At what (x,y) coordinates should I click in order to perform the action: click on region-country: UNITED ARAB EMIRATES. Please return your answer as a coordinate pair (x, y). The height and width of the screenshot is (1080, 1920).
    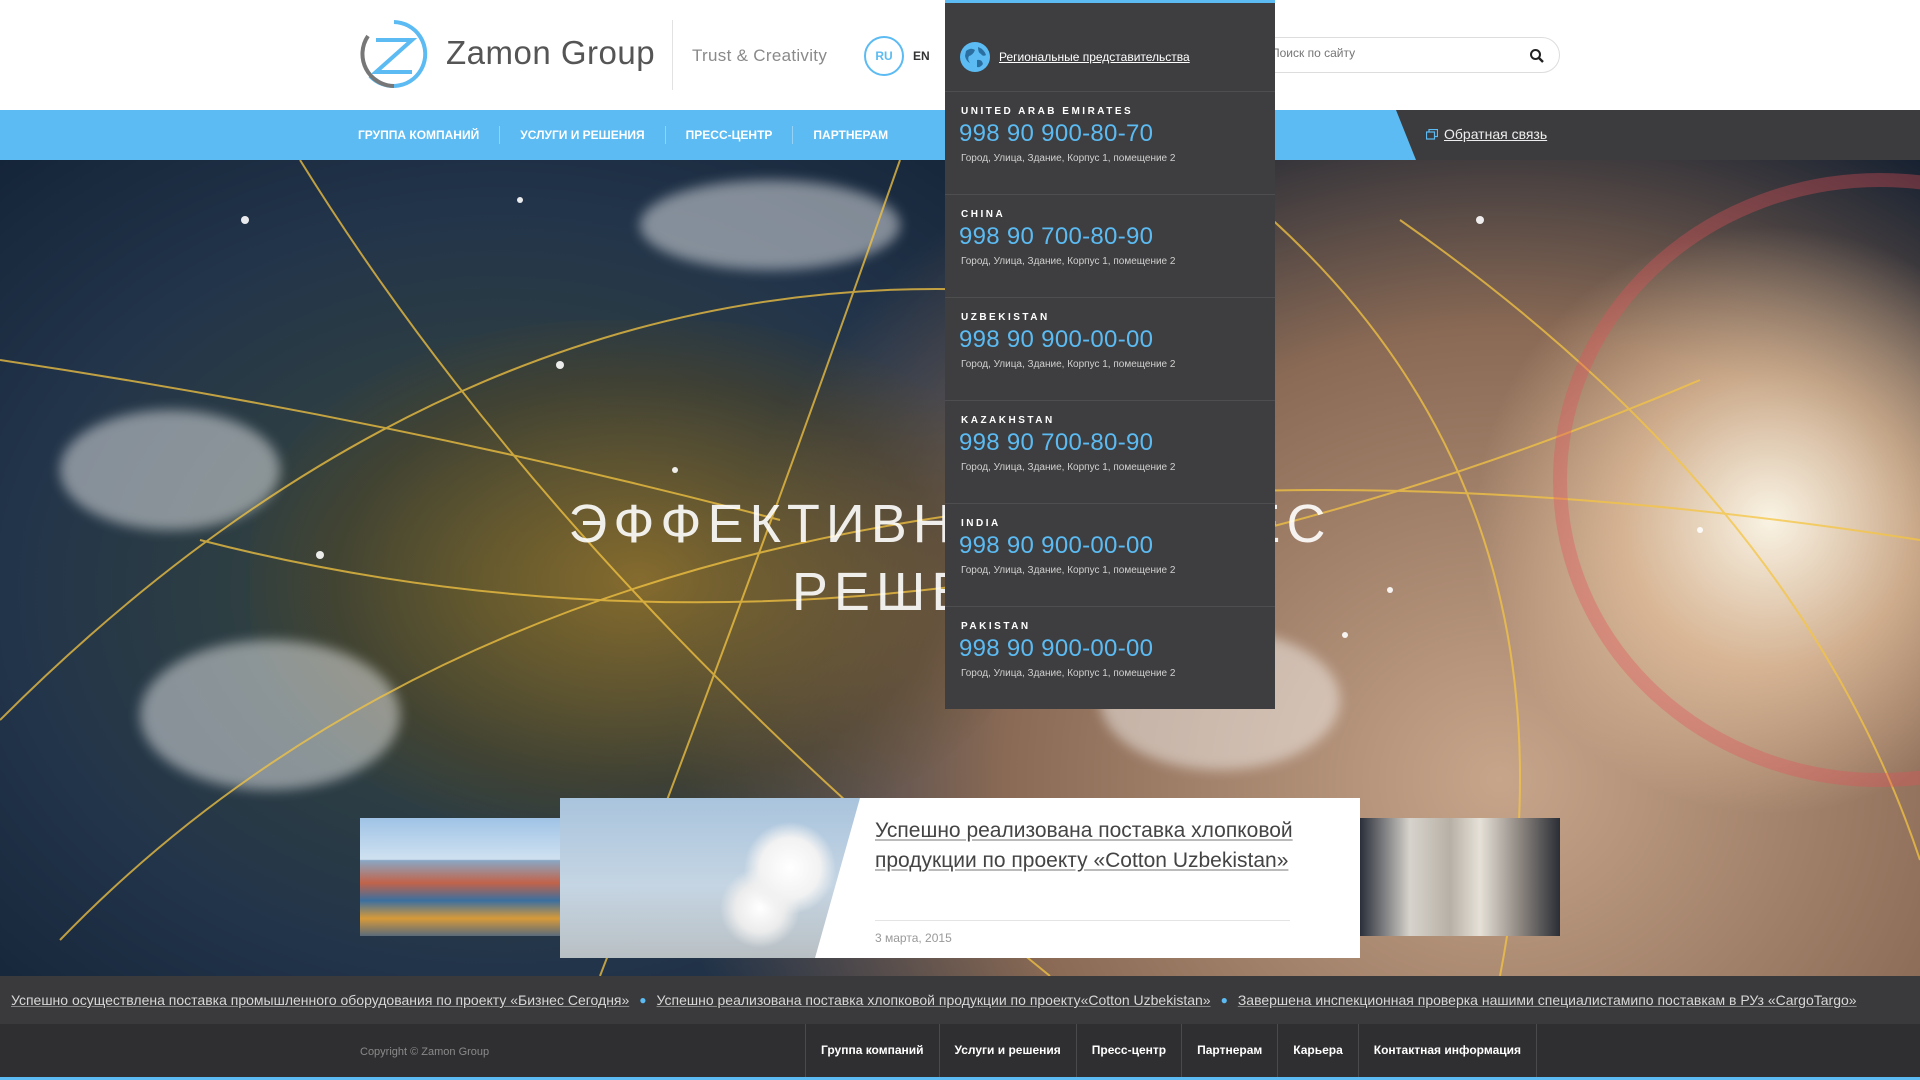
    Looking at the image, I should click on (1047, 111).